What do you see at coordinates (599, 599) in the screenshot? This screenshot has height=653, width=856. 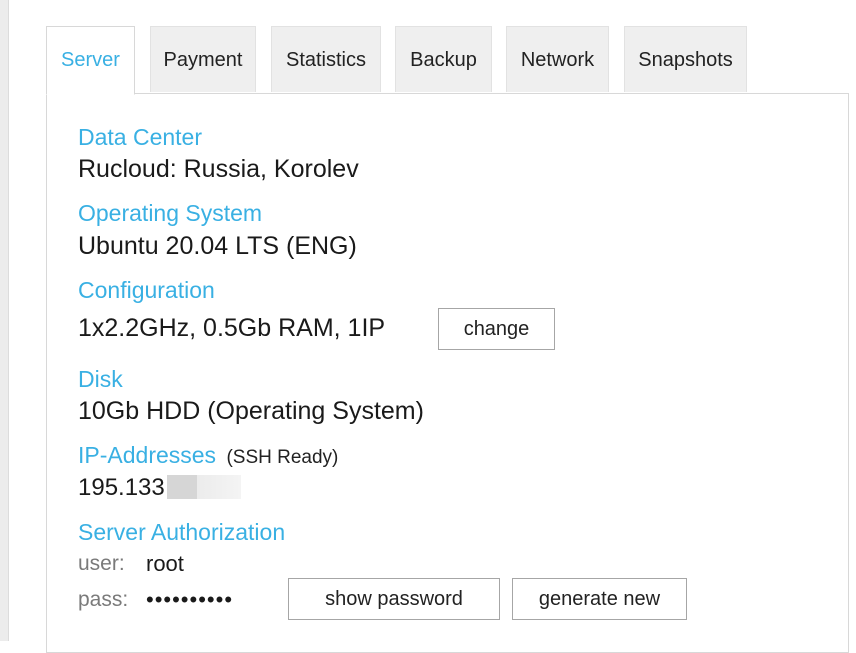 I see `generate-new-password-button: generate new` at bounding box center [599, 599].